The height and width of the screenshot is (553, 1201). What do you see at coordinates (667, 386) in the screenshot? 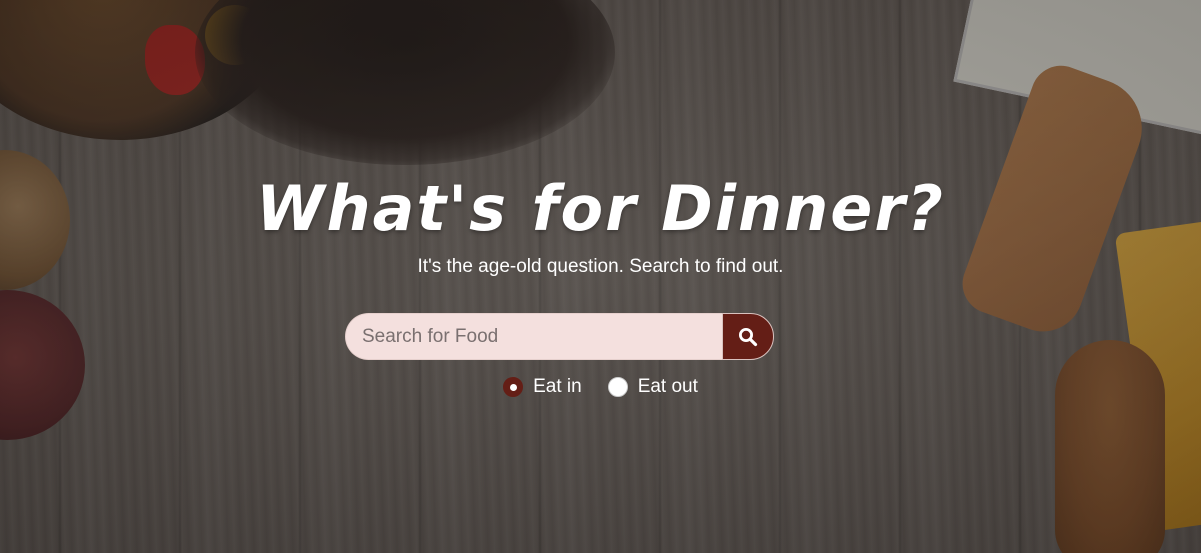
I see `eat-out-label: Eat out` at bounding box center [667, 386].